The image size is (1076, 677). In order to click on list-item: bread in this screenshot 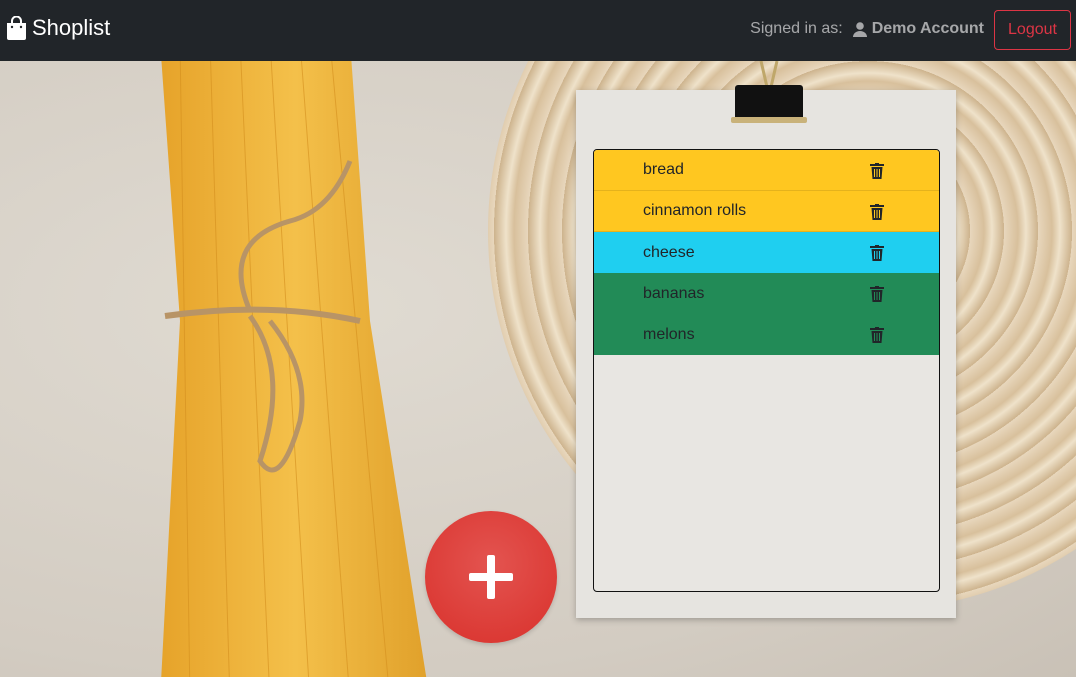, I will do `click(766, 170)`.